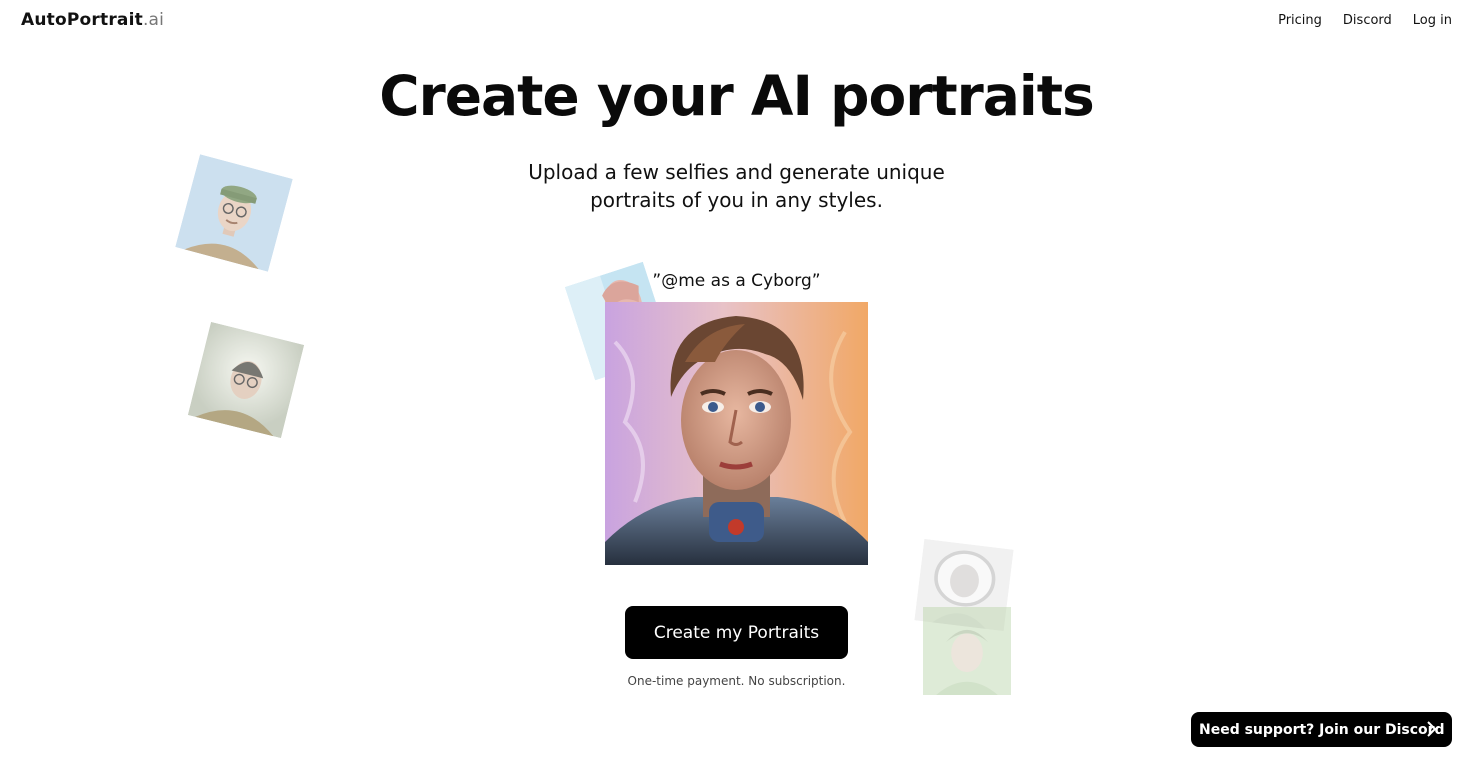 This screenshot has width=1473, height=768. Describe the element at coordinates (737, 96) in the screenshot. I see `page-title: Create your AI portraits` at that location.